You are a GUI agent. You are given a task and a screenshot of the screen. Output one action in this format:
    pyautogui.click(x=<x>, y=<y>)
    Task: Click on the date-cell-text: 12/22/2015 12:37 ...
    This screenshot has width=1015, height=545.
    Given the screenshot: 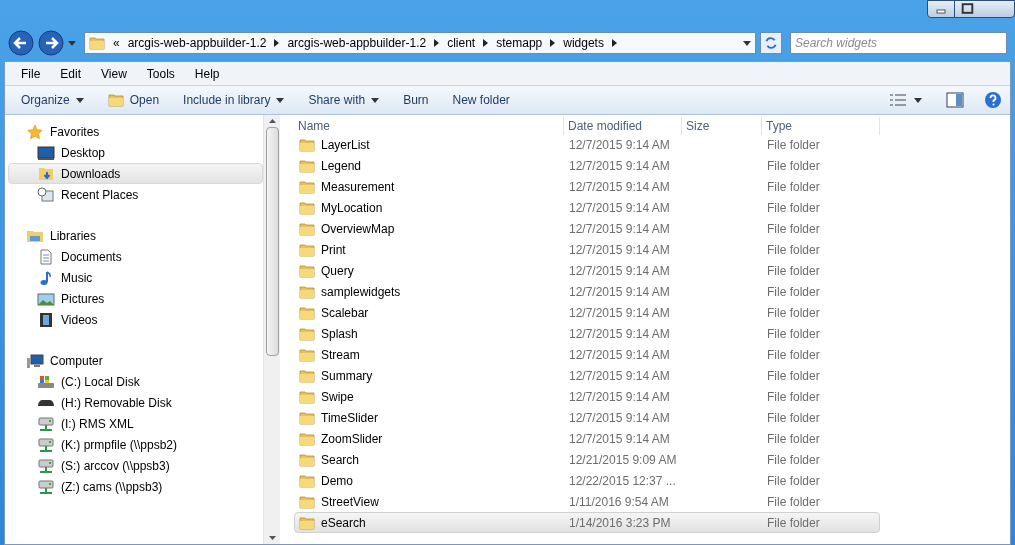 What is the action you would take?
    pyautogui.click(x=622, y=481)
    